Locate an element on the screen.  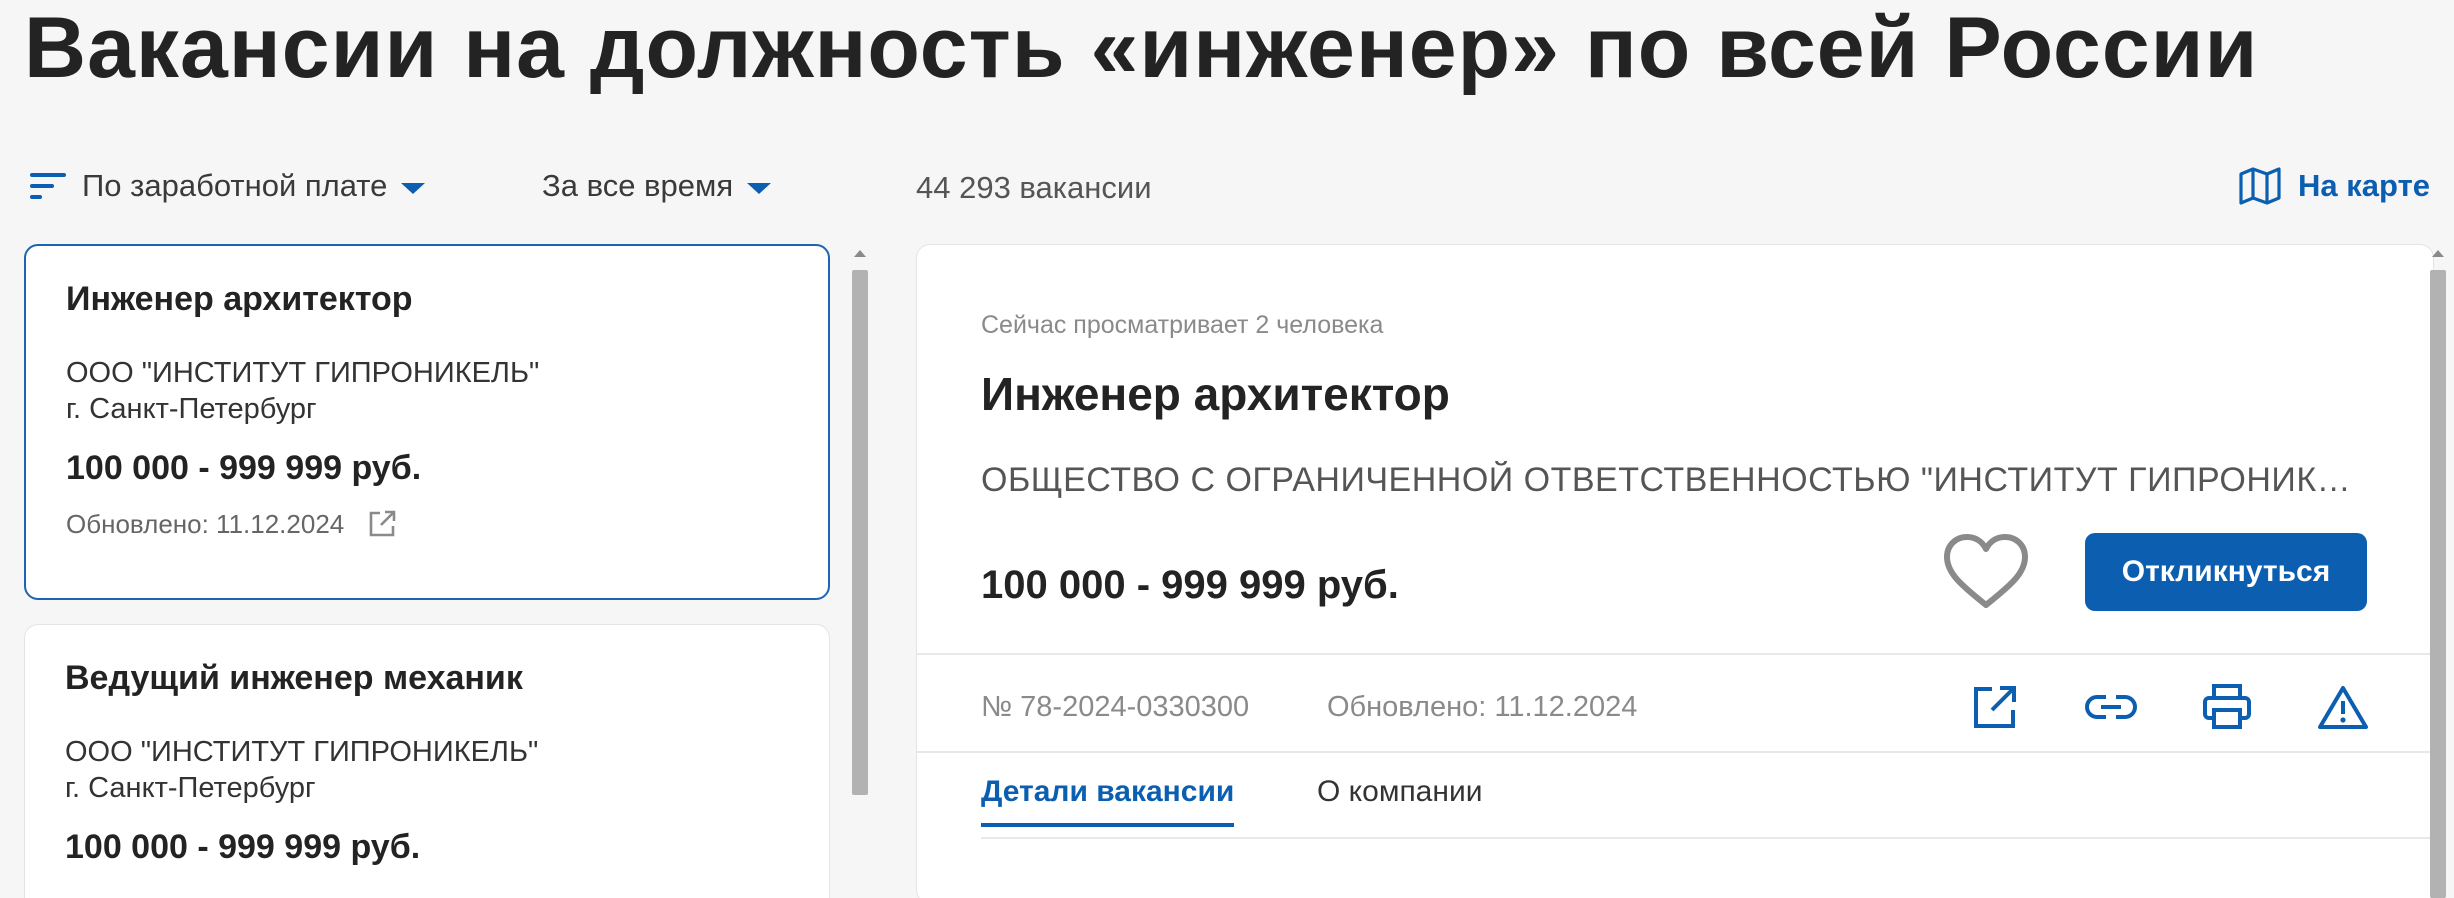
print-button is located at coordinates (2227, 707).